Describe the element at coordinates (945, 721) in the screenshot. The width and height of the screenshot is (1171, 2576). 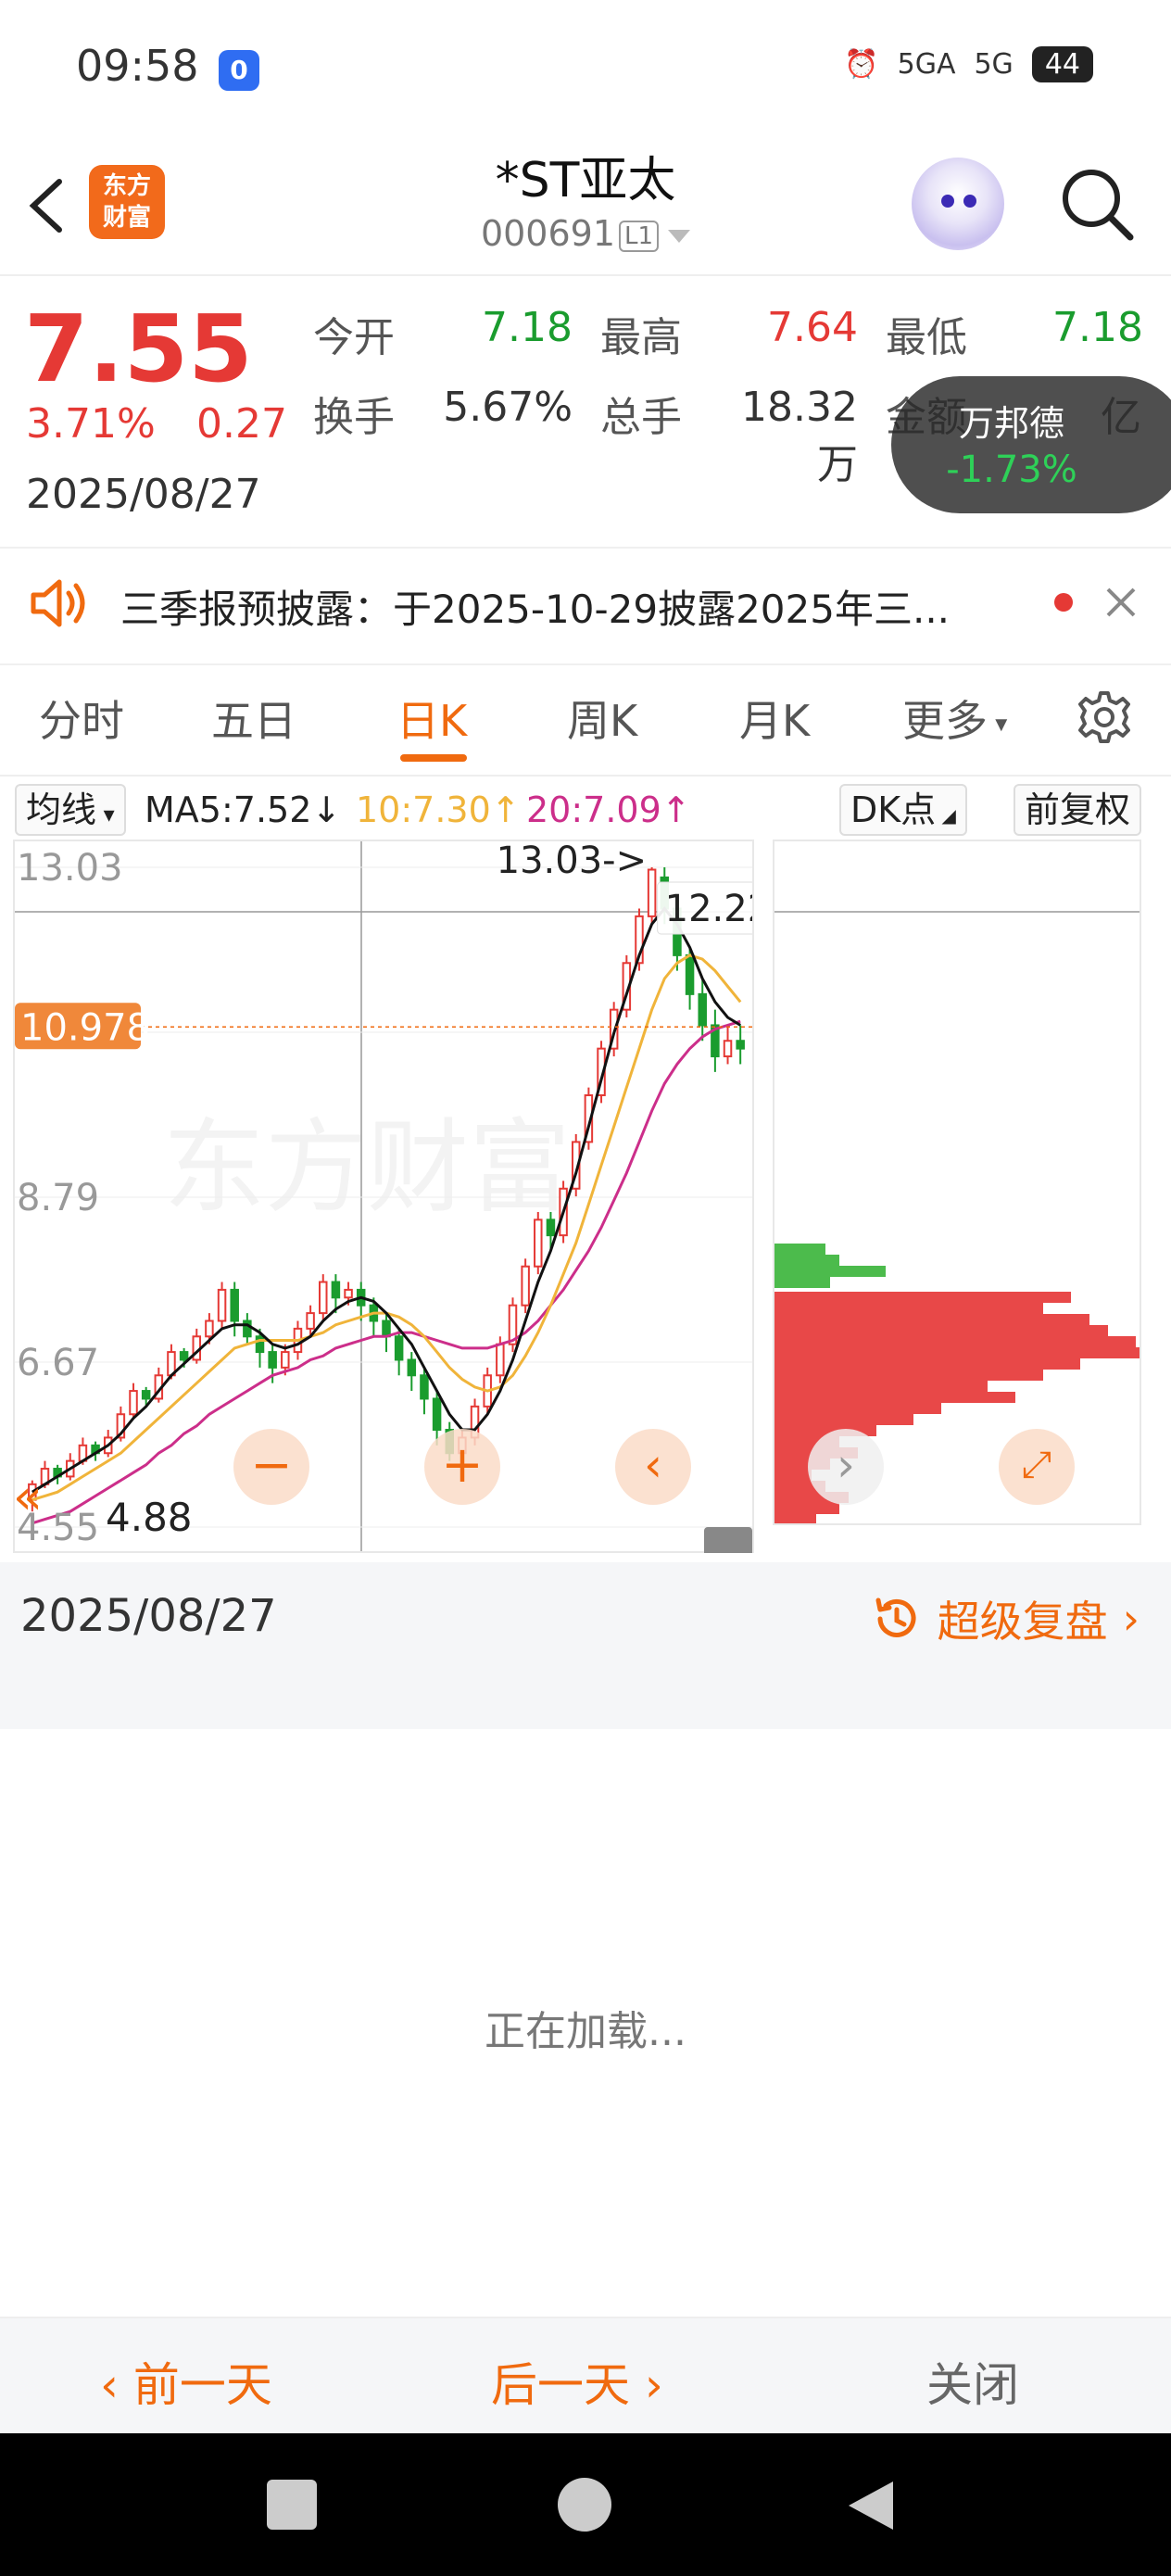
I see `tab-more-label: 更多` at that location.